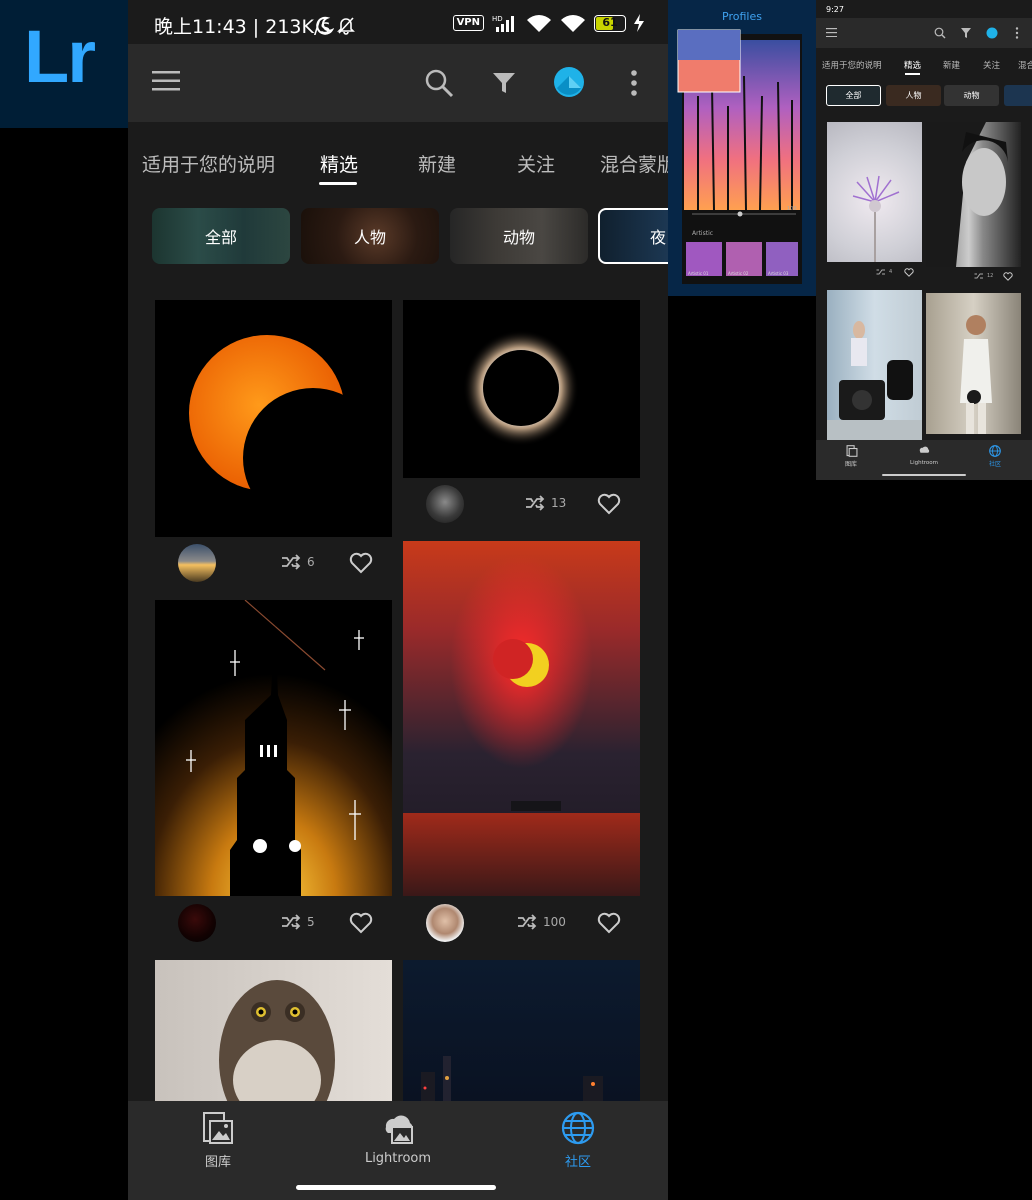  I want to click on small-chip-people: 人物, so click(913, 95).